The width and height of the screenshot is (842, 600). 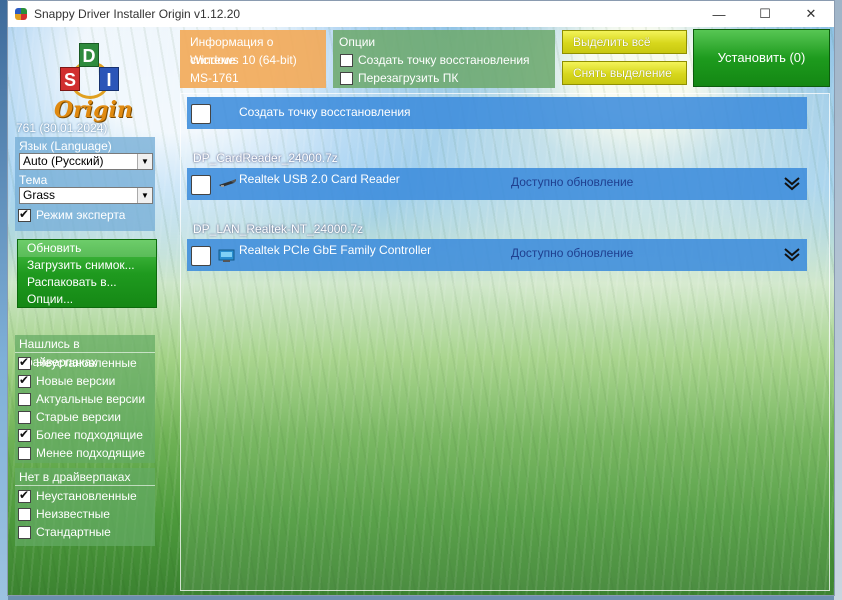 What do you see at coordinates (62, 128) in the screenshot?
I see `version-label: 761 (30.01.2024)` at bounding box center [62, 128].